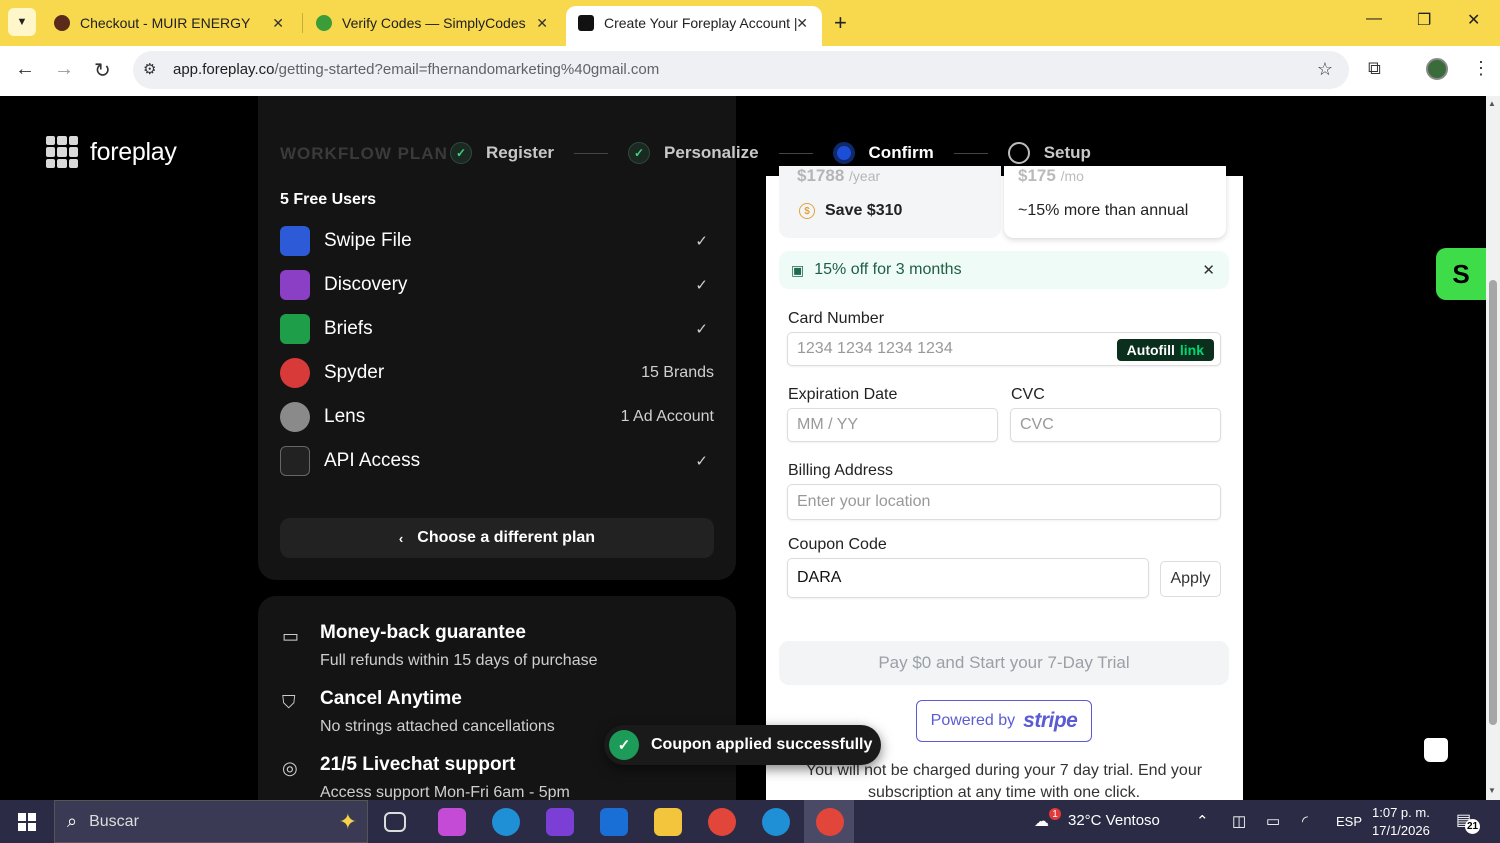 The width and height of the screenshot is (1500, 843). I want to click on feature-name: Swipe File, so click(368, 240).